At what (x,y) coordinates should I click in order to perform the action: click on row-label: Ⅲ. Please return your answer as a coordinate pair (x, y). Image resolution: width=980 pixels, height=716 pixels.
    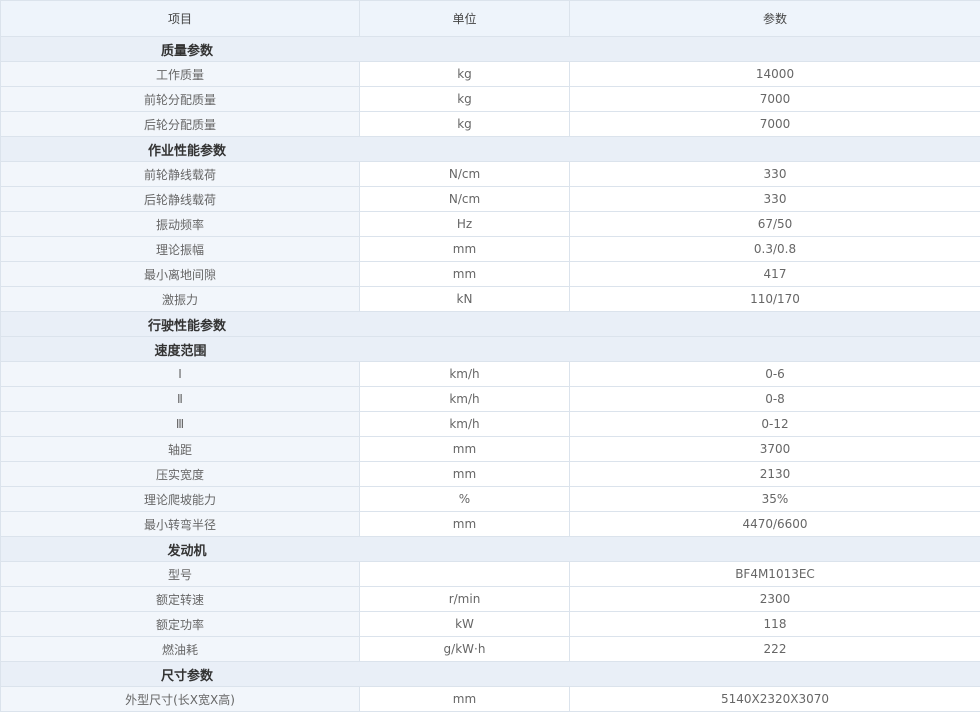
    Looking at the image, I should click on (180, 424).